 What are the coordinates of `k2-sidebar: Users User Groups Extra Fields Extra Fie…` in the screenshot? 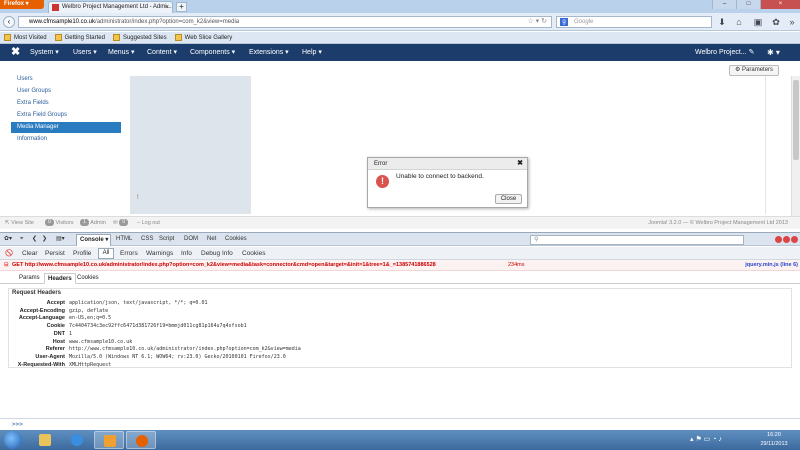 It's located at (65, 146).